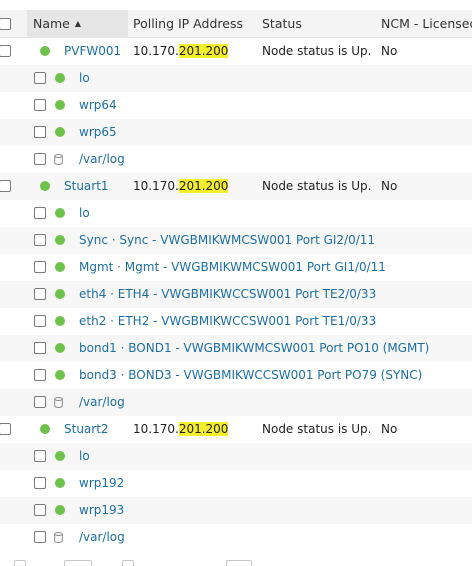 The image size is (472, 566). I want to click on pagination-bar, so click(236, 561).